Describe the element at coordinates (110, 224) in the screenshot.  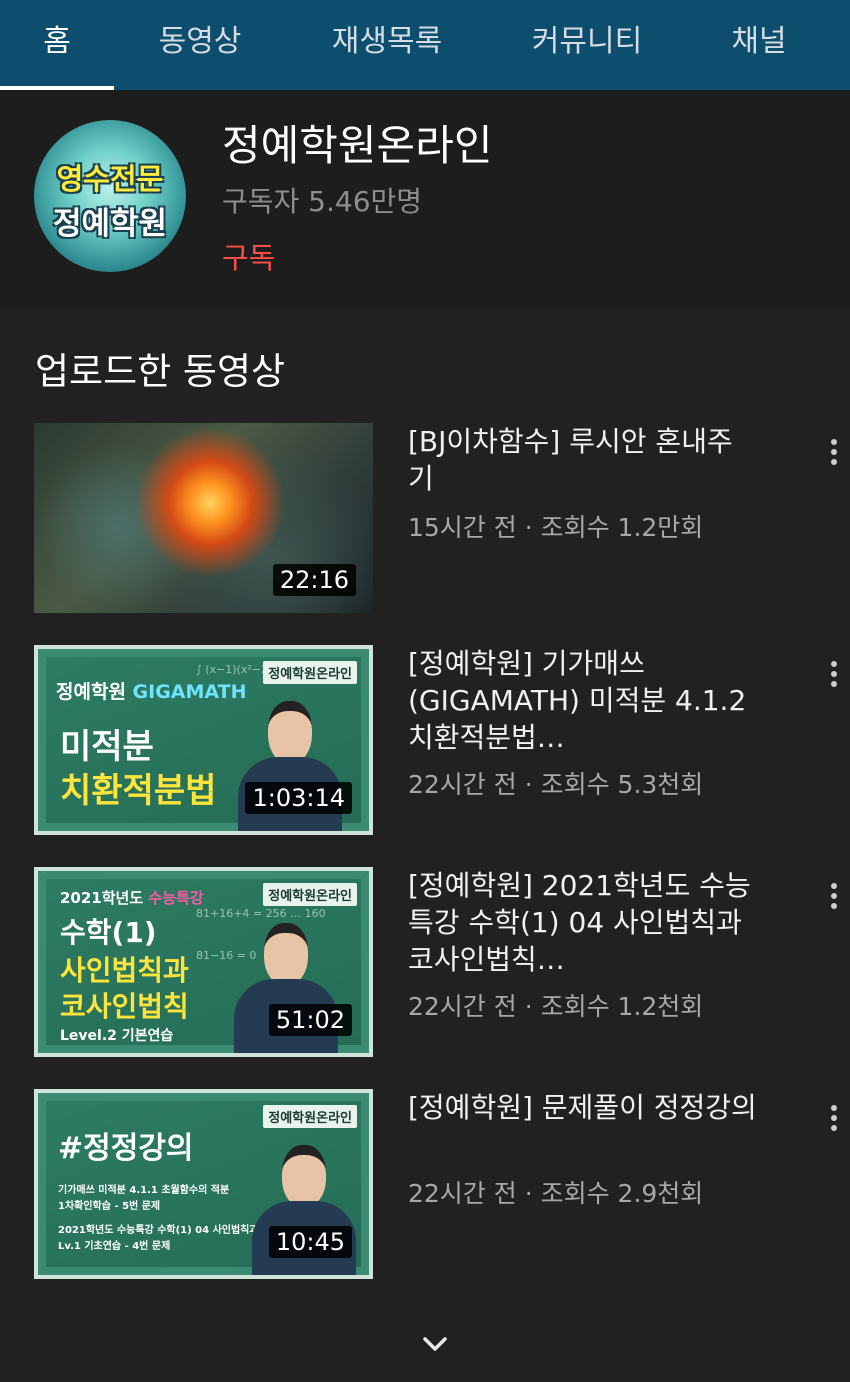
I see `avatar-text-line2: 정예학원` at that location.